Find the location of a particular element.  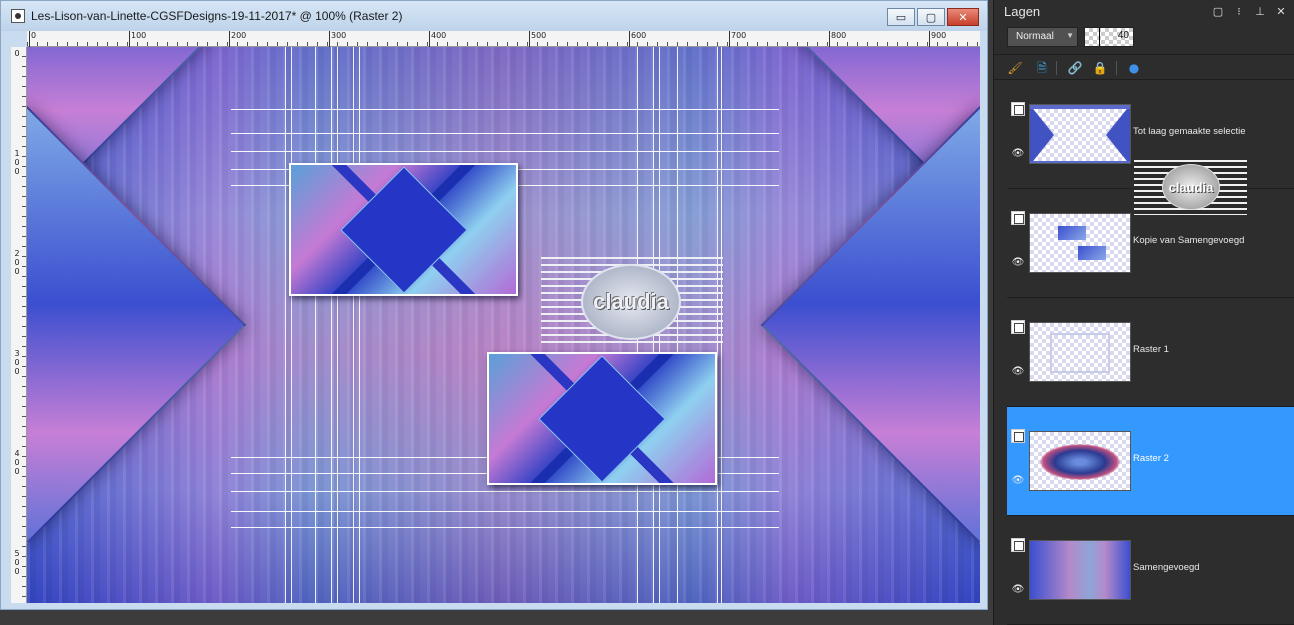

layer-name: Raster 1 is located at coordinates (1151, 349).